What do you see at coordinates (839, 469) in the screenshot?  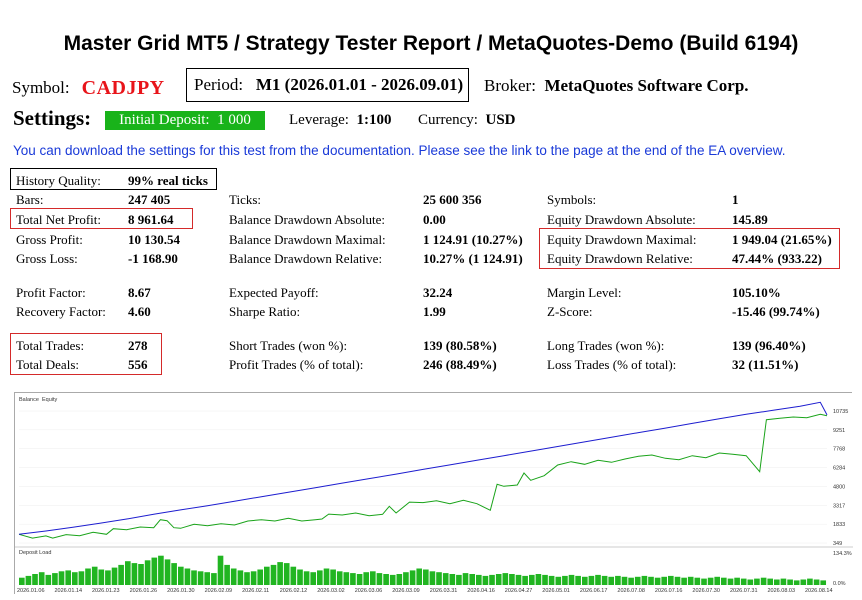 I see `y-tick-label: 6284` at bounding box center [839, 469].